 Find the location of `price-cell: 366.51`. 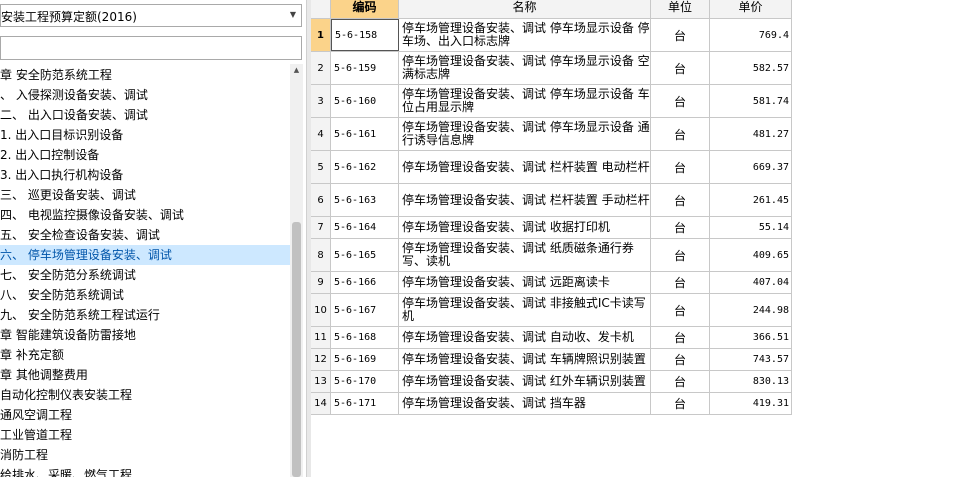

price-cell: 366.51 is located at coordinates (751, 337).